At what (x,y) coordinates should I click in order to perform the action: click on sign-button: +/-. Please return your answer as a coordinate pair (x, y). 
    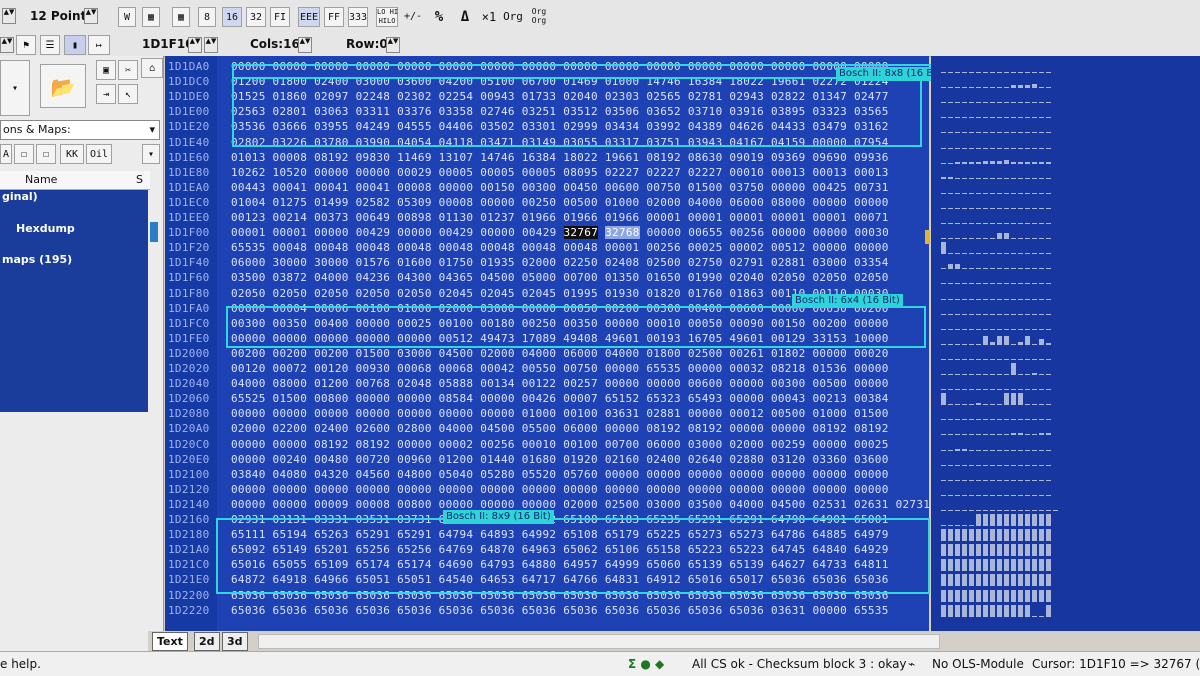
    Looking at the image, I should click on (413, 17).